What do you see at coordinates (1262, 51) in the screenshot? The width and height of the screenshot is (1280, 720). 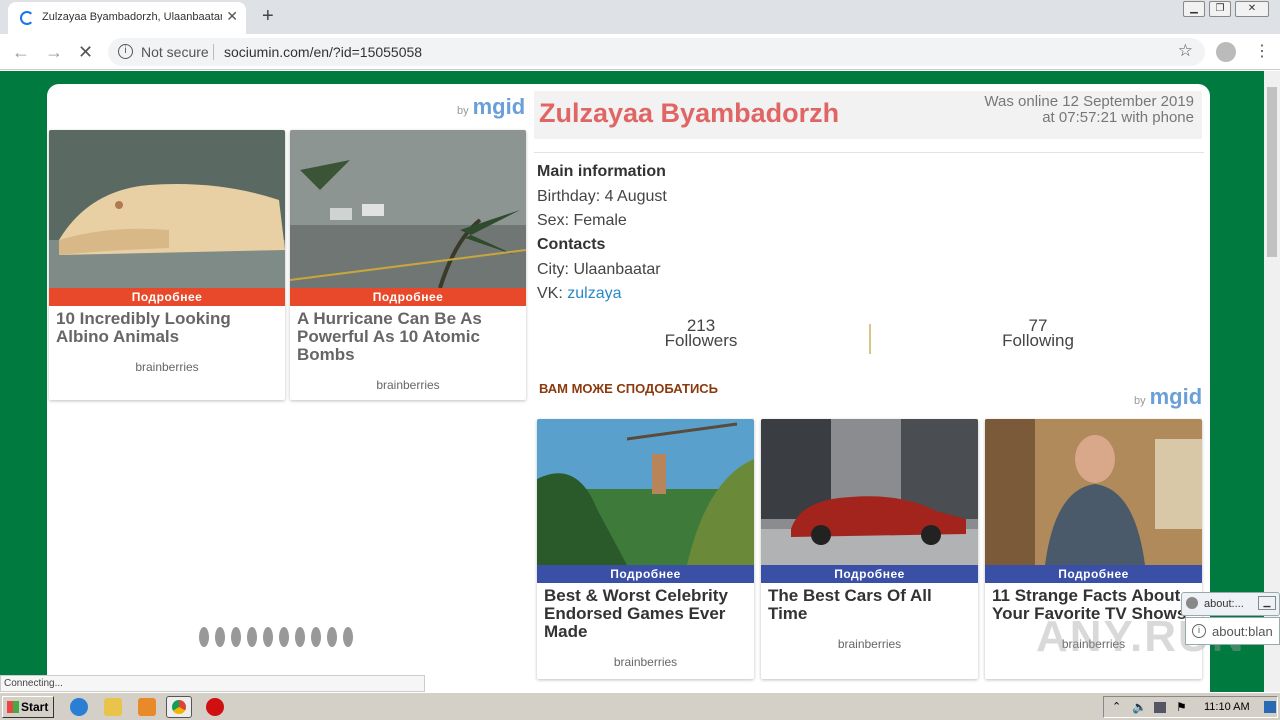 I see `kebab-menu-icon: ⋮` at bounding box center [1262, 51].